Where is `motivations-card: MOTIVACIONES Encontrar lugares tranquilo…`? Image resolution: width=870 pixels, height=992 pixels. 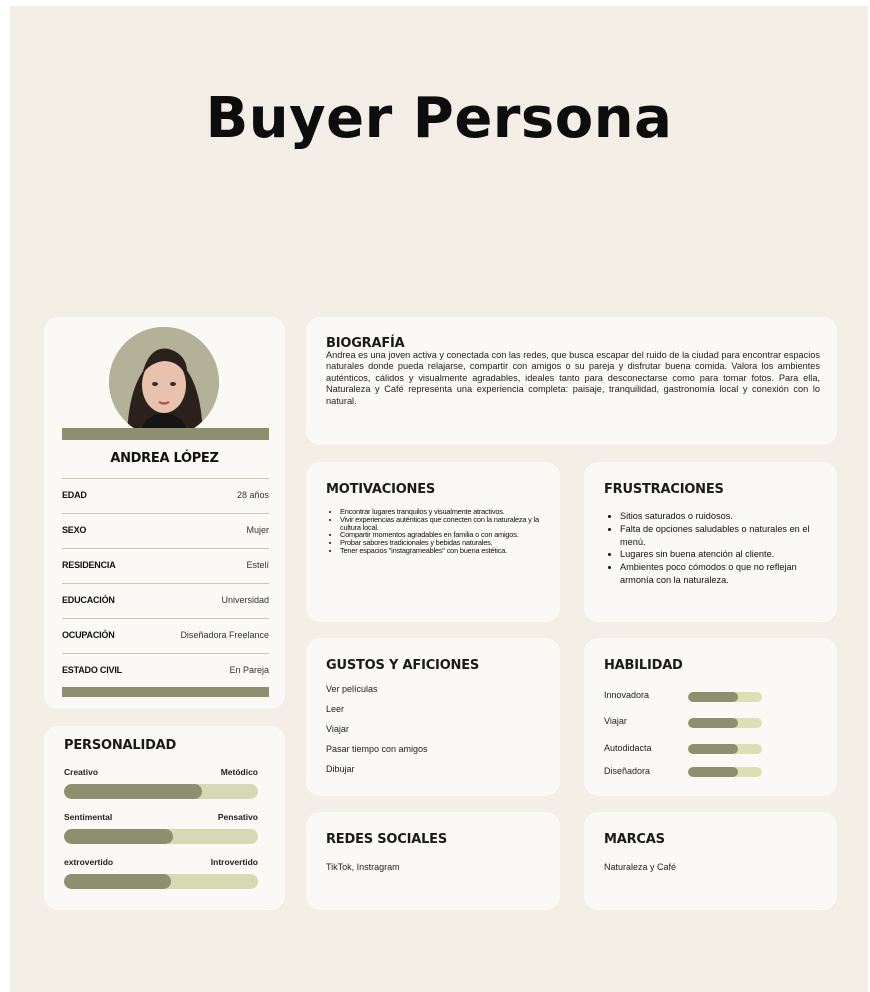 motivations-card: MOTIVACIONES Encontrar lugares tranquilo… is located at coordinates (433, 542).